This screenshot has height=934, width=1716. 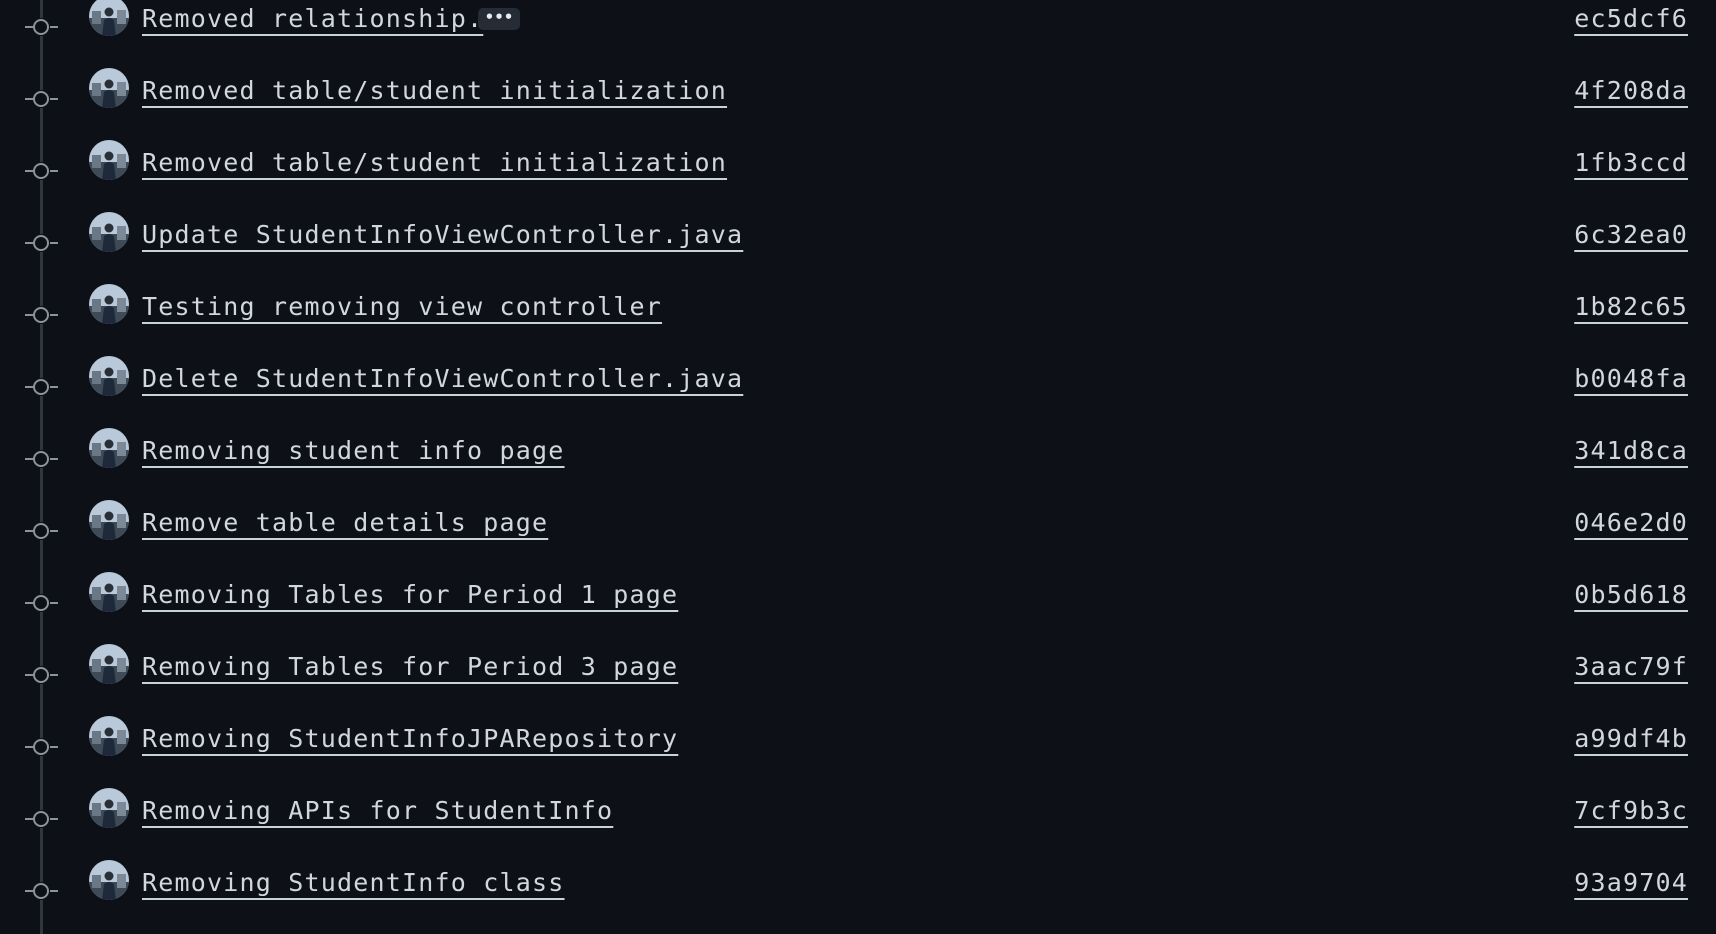 I want to click on commit-sha-link: 4f208da, so click(x=1631, y=91).